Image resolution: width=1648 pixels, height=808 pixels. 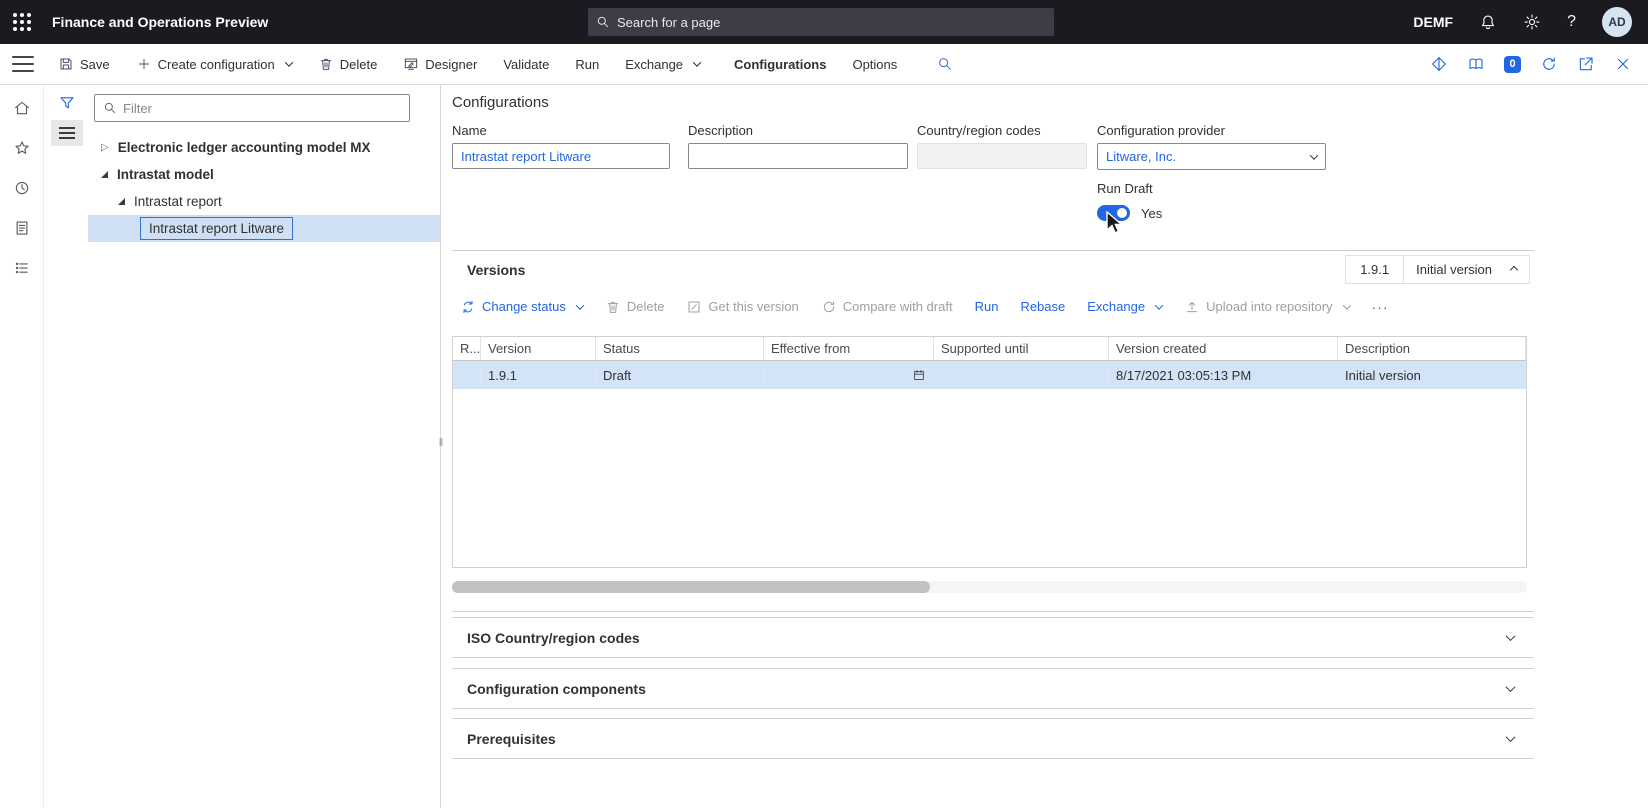 I want to click on close-page-button, so click(x=1623, y=64).